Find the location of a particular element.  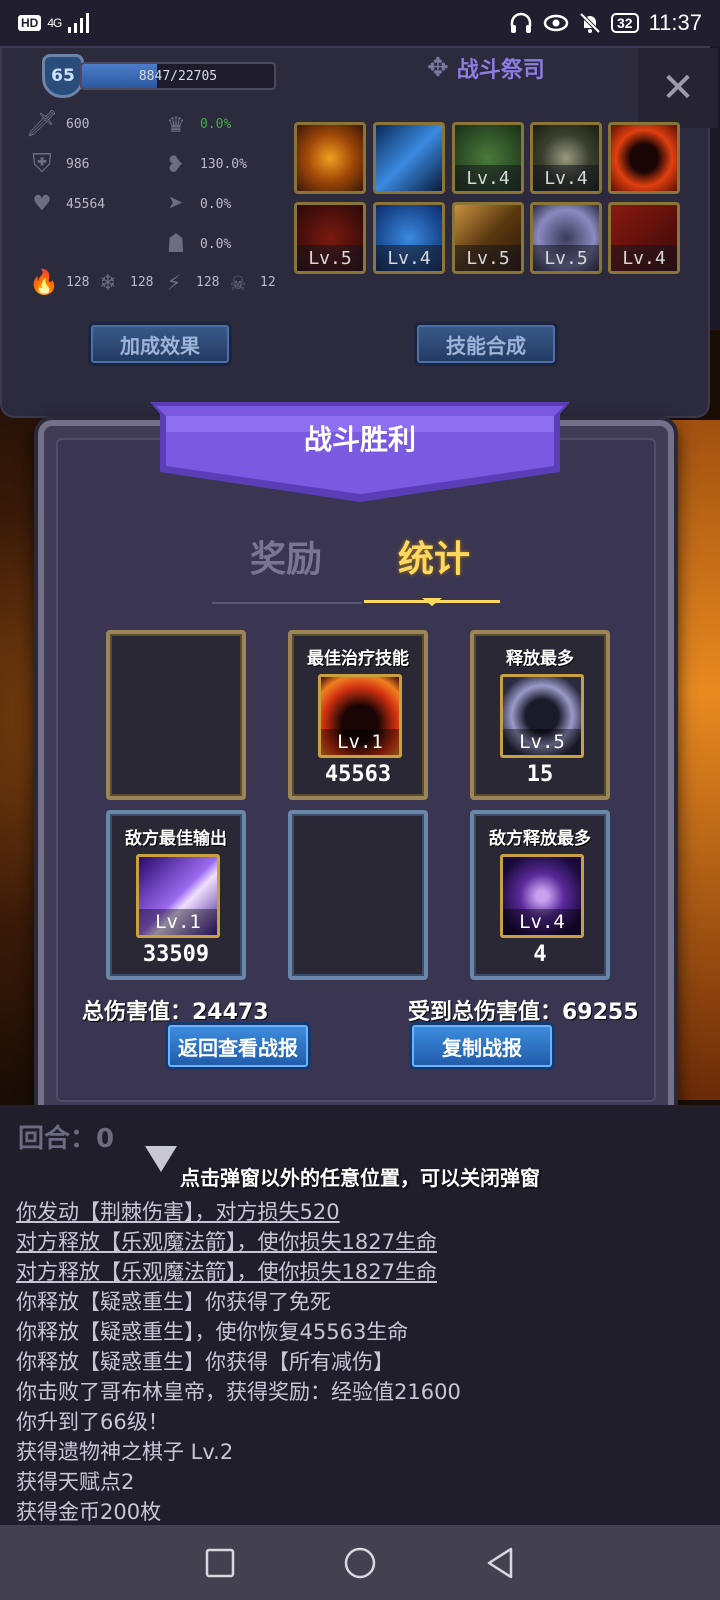

skull-fist-icon: ☗ is located at coordinates (176, 244).